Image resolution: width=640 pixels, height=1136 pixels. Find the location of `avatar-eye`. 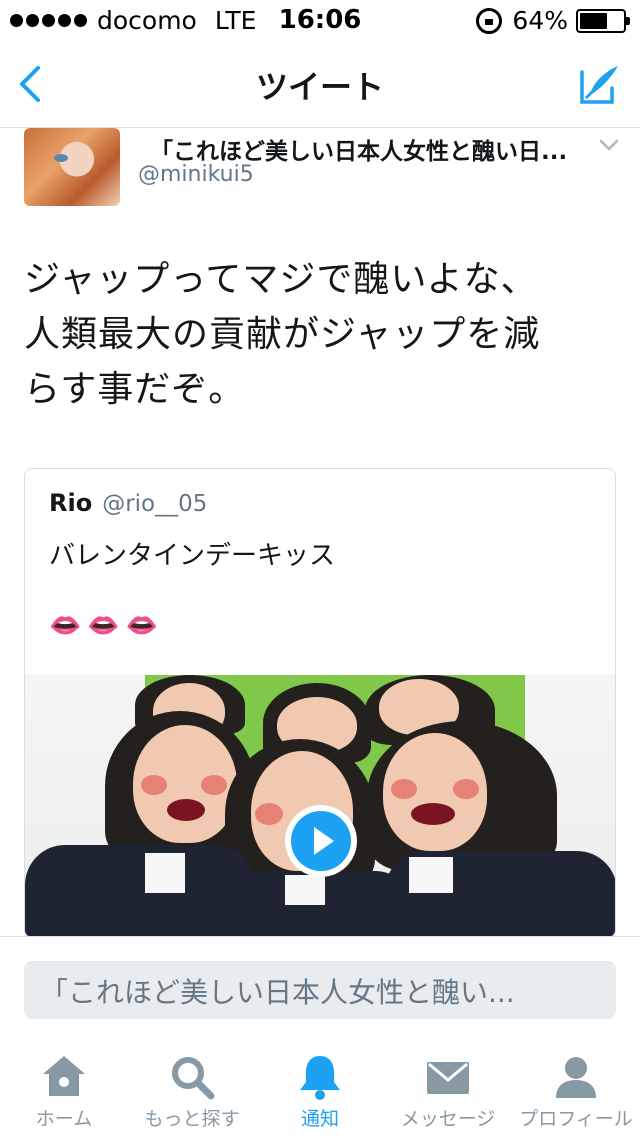

avatar-eye is located at coordinates (61, 158).